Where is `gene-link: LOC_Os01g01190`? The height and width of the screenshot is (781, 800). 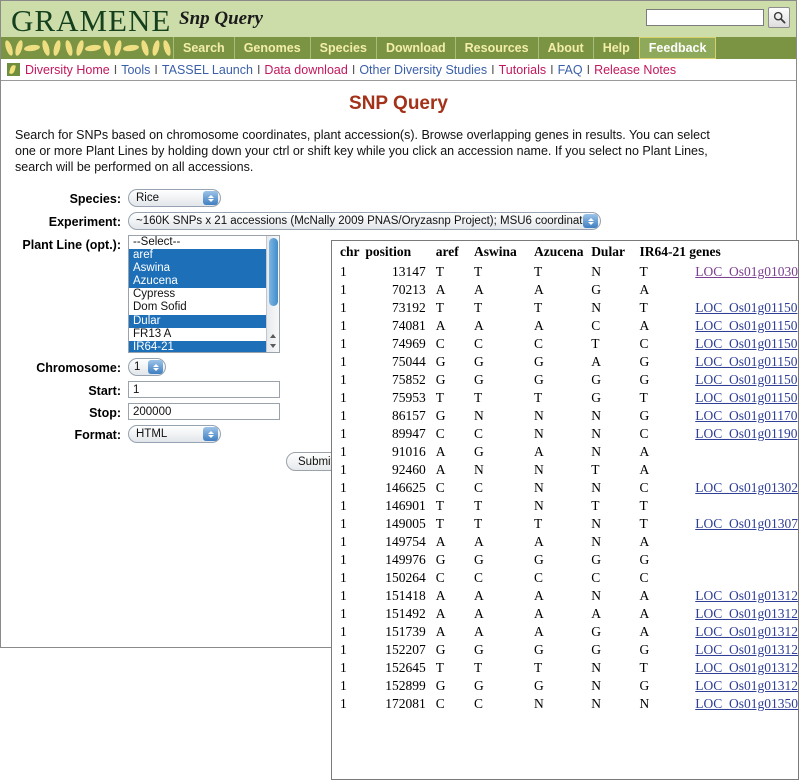 gene-link: LOC_Os01g01190 is located at coordinates (746, 433).